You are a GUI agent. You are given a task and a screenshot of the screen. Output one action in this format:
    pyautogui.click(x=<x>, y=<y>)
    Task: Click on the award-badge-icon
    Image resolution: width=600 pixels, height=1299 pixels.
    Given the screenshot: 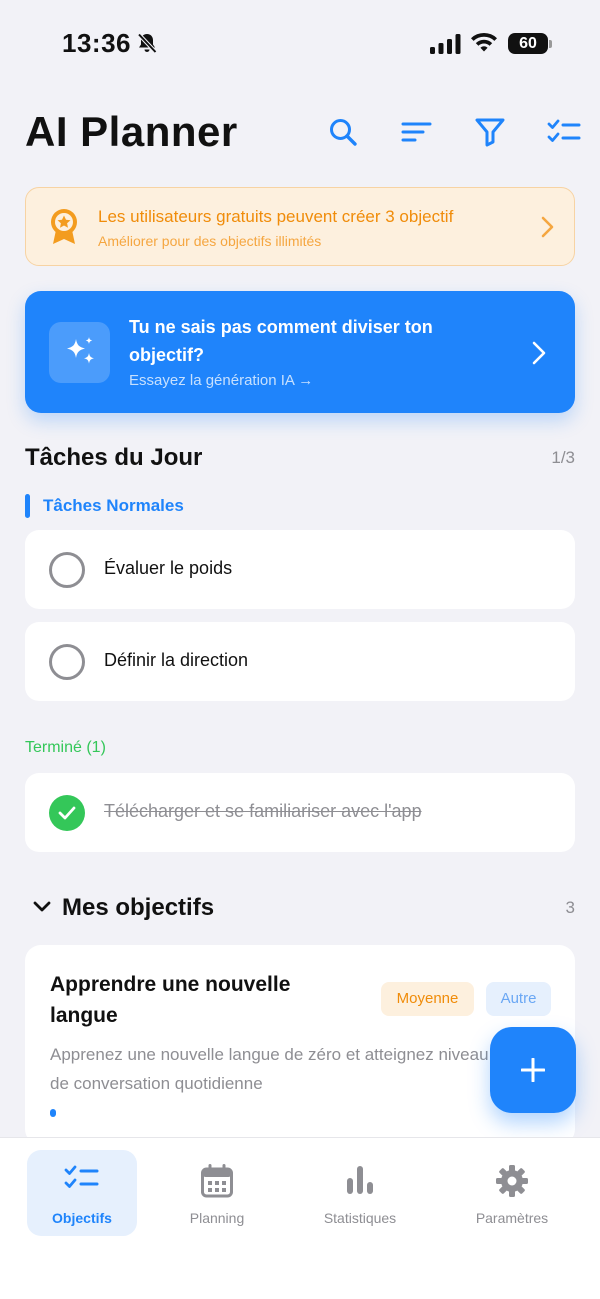 What is the action you would take?
    pyautogui.click(x=64, y=229)
    